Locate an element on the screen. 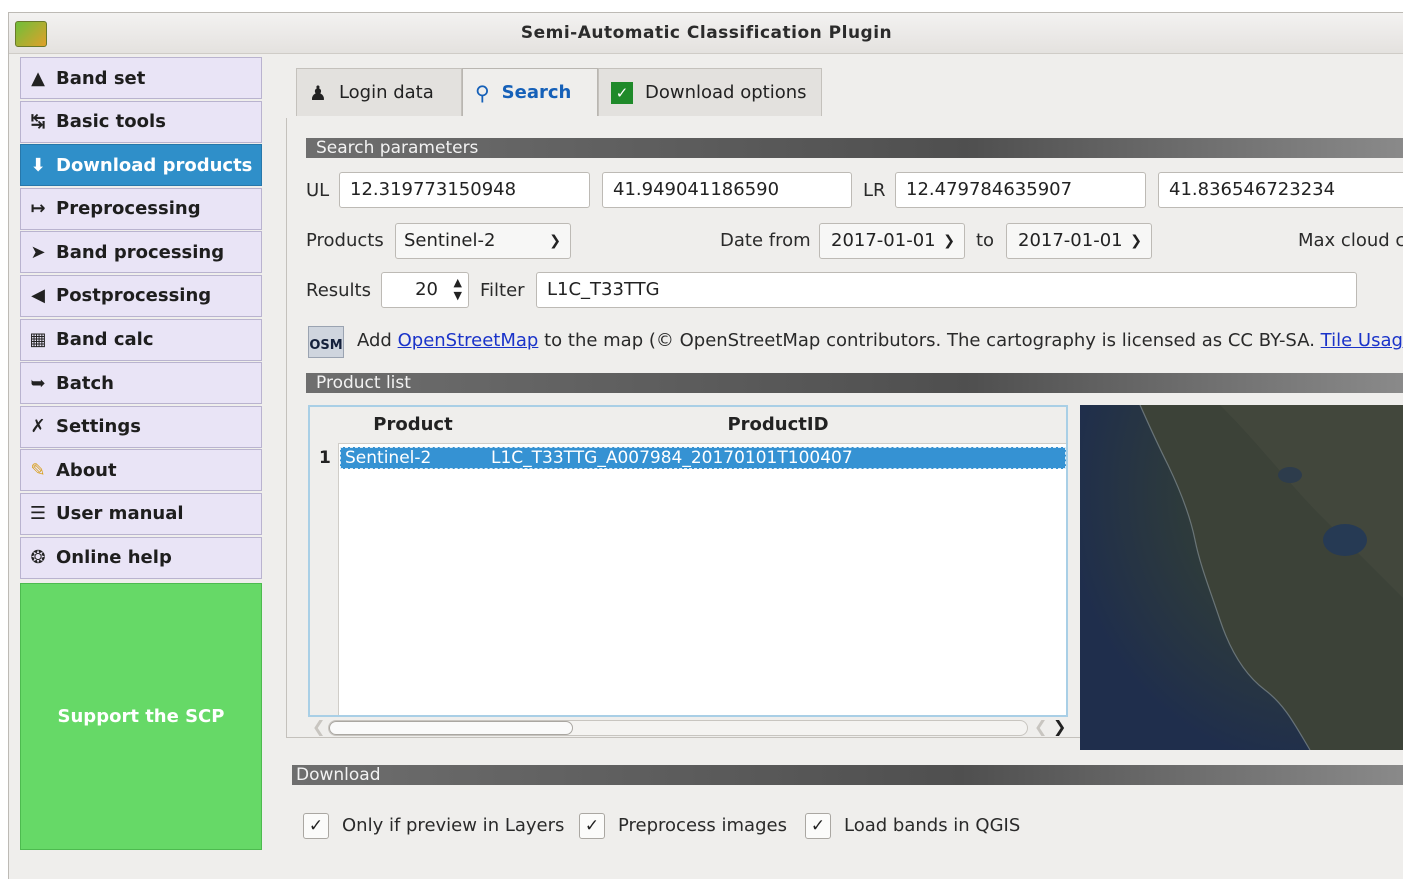 This screenshot has width=1403, height=879. sidebar-item-user-manual: ☰ User manual is located at coordinates (141, 513).